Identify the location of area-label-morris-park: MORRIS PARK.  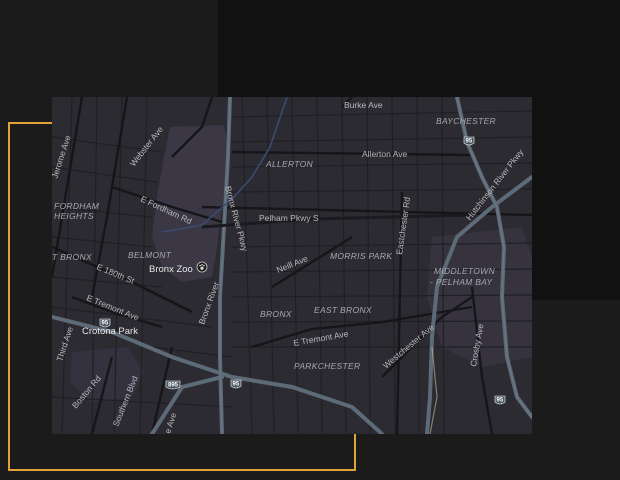
(361, 256).